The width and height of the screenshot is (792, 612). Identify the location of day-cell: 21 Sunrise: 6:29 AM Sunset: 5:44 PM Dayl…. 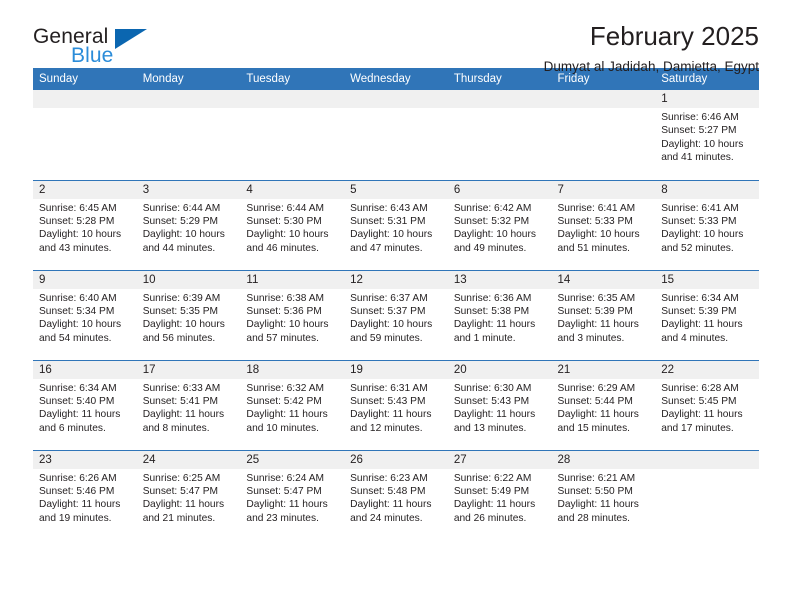
(603, 404).